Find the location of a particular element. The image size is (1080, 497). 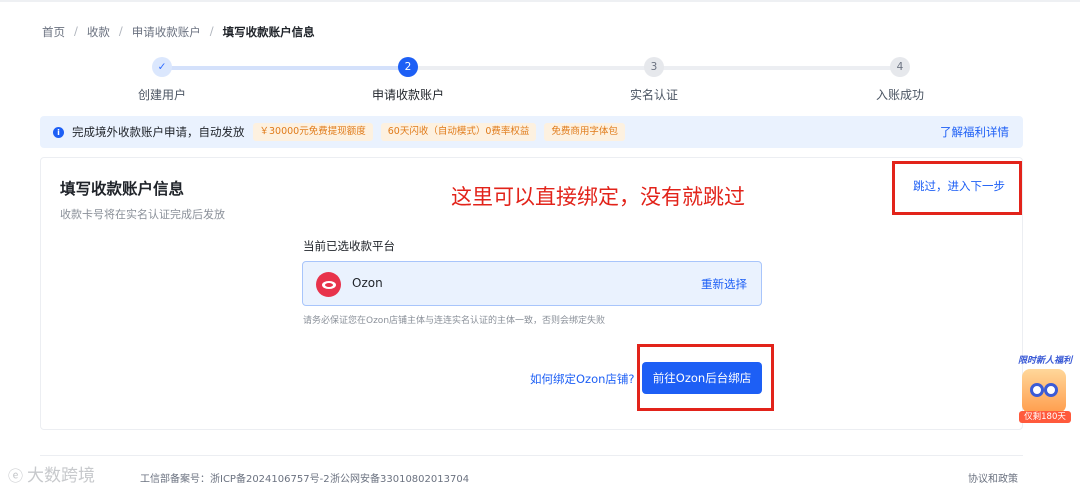

footer-divider is located at coordinates (531, 455).